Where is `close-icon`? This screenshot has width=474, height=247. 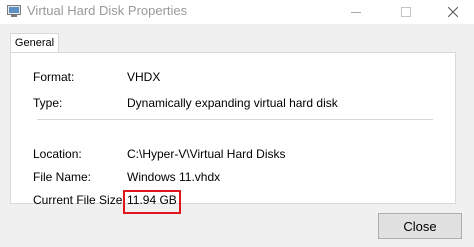 close-icon is located at coordinates (453, 12).